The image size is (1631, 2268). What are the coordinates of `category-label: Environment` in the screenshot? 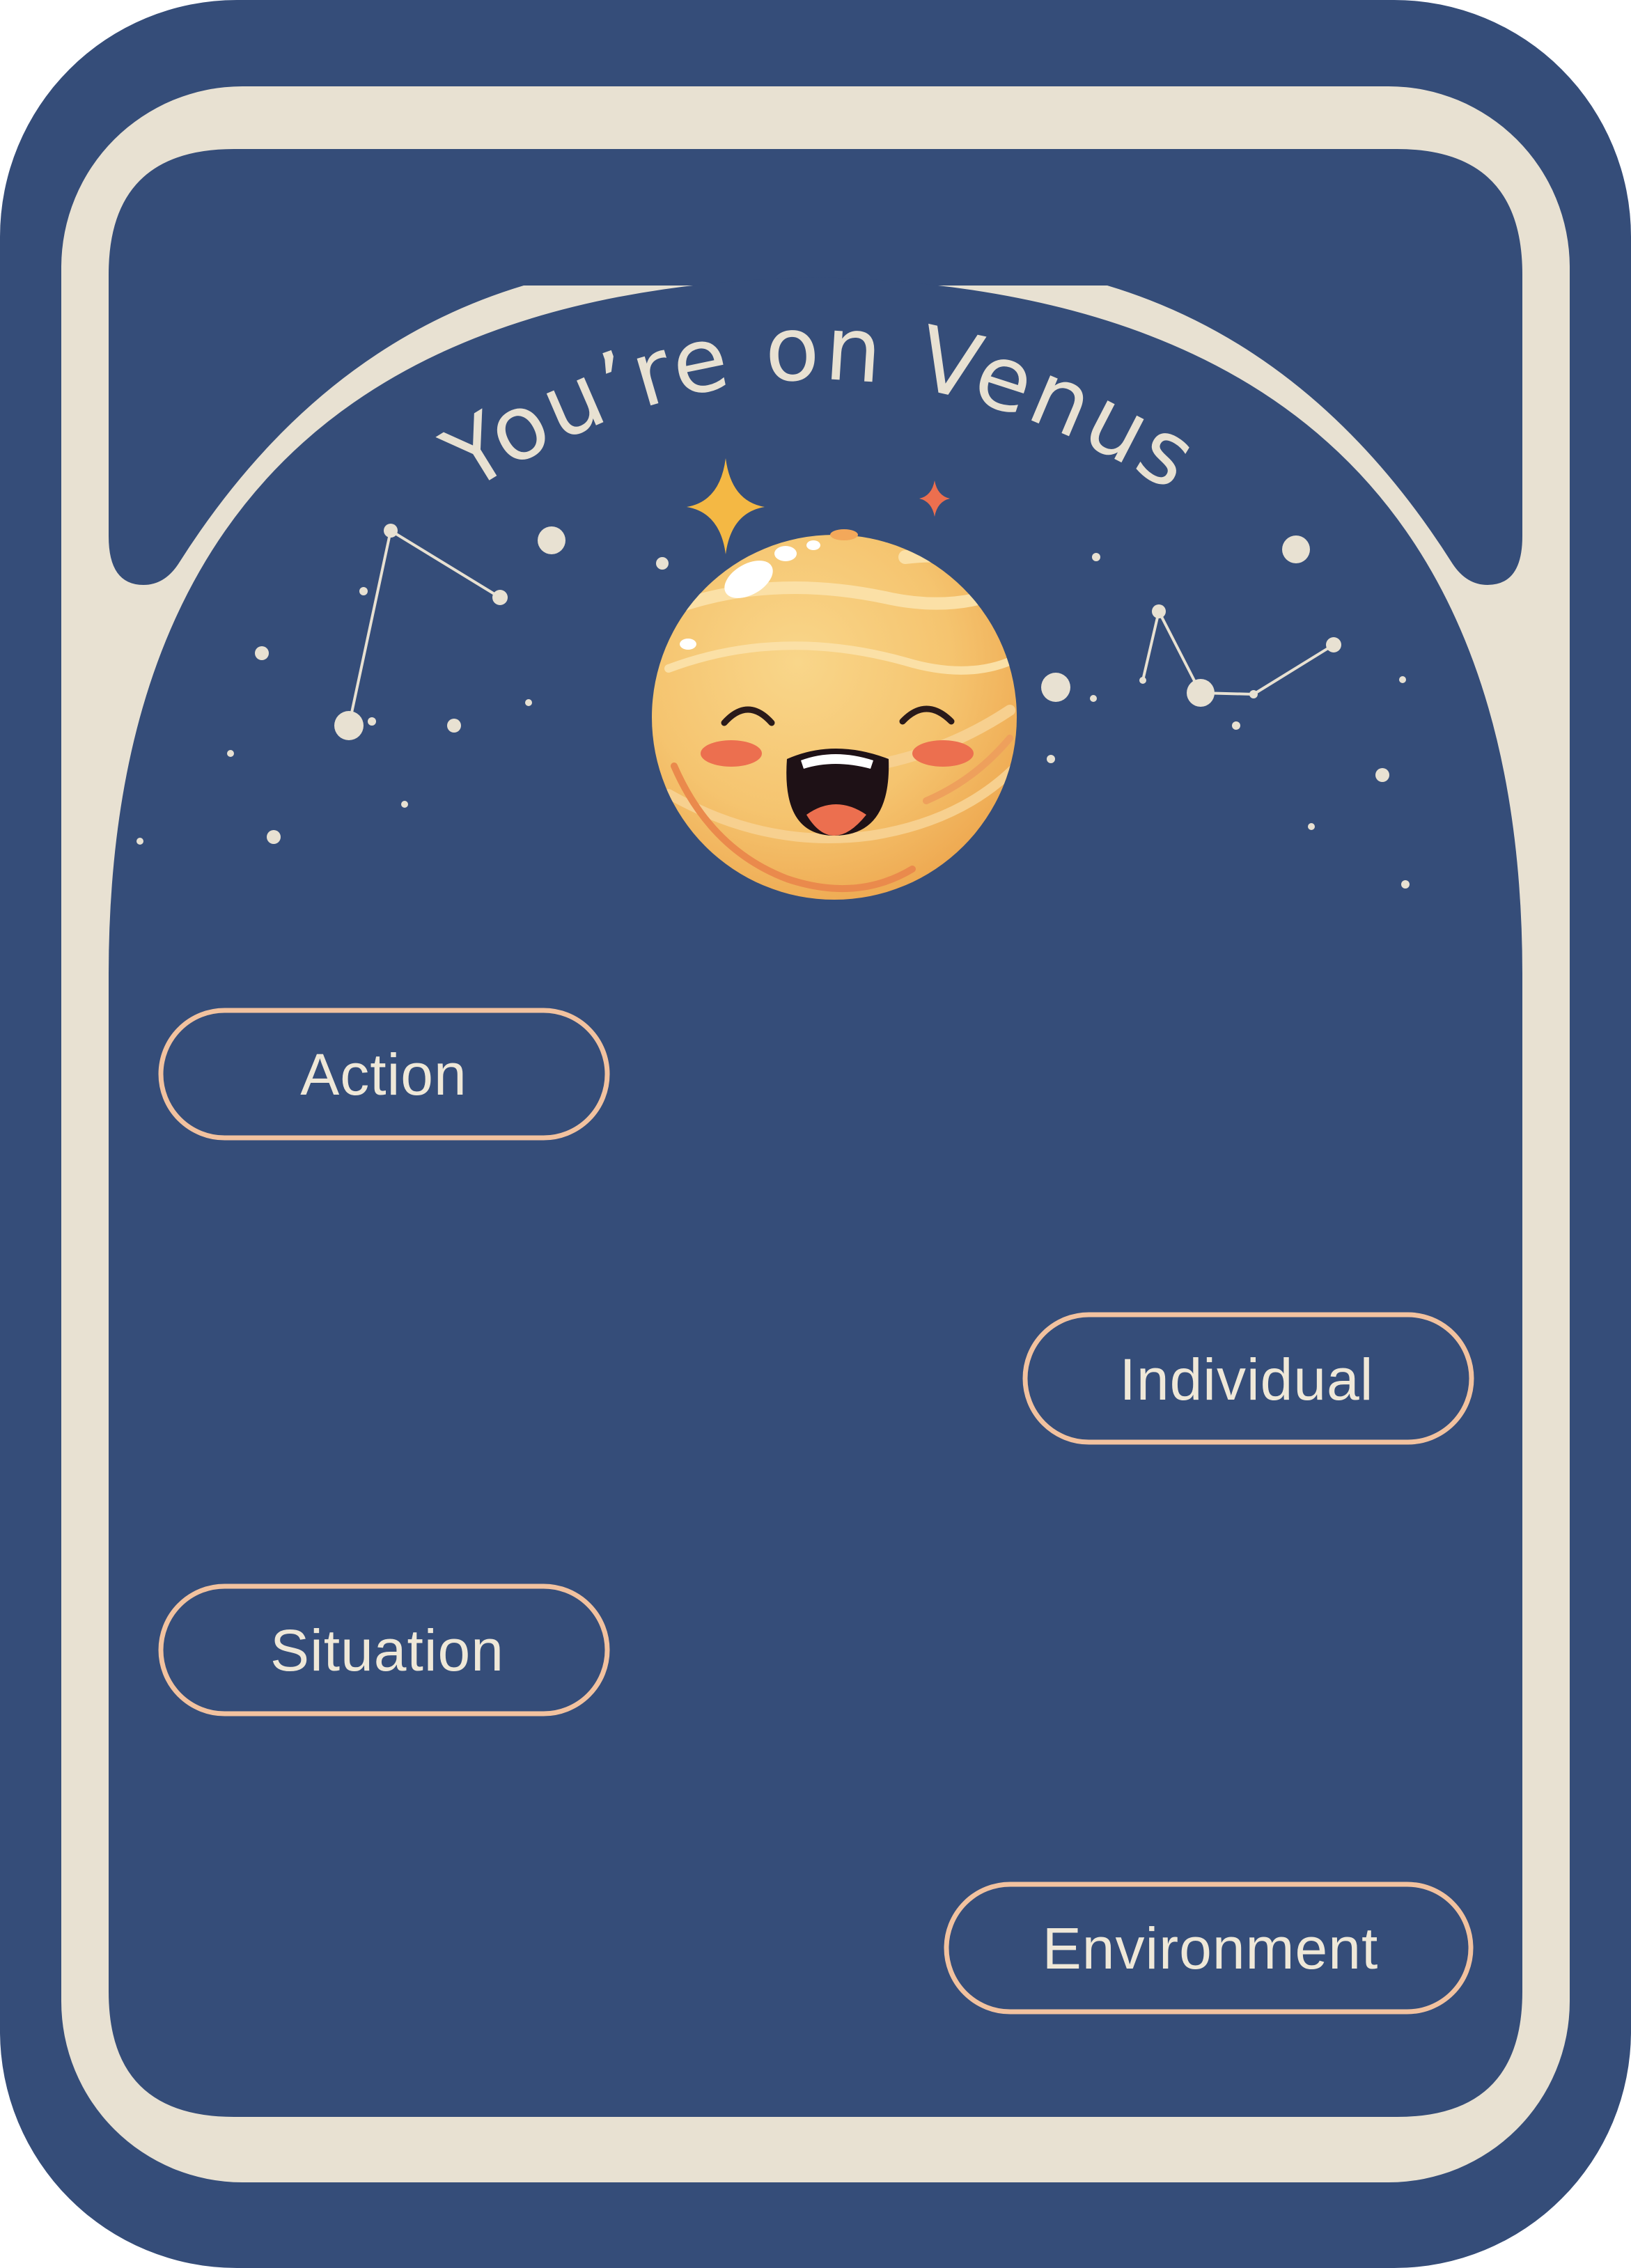 It's located at (1211, 1948).